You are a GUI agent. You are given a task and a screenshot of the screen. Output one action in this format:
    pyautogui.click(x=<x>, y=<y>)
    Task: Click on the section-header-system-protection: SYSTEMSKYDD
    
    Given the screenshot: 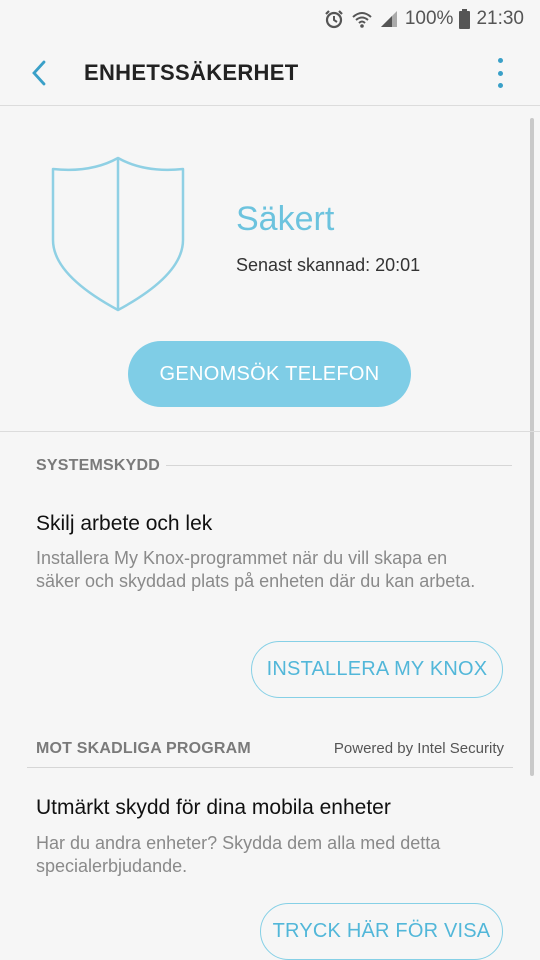 What is the action you would take?
    pyautogui.click(x=98, y=465)
    